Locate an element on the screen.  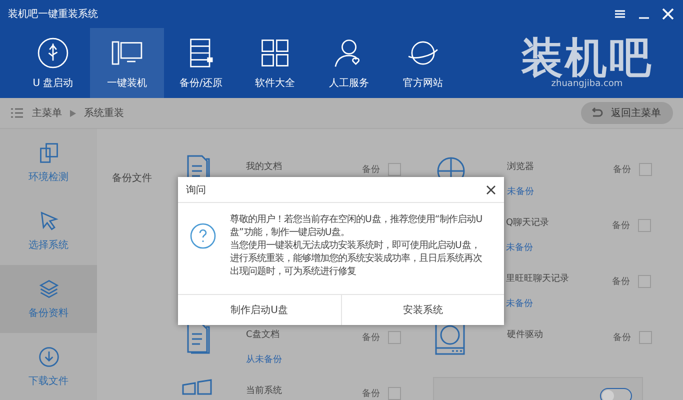
breadcrumb-item: 主菜单 is located at coordinates (47, 113).